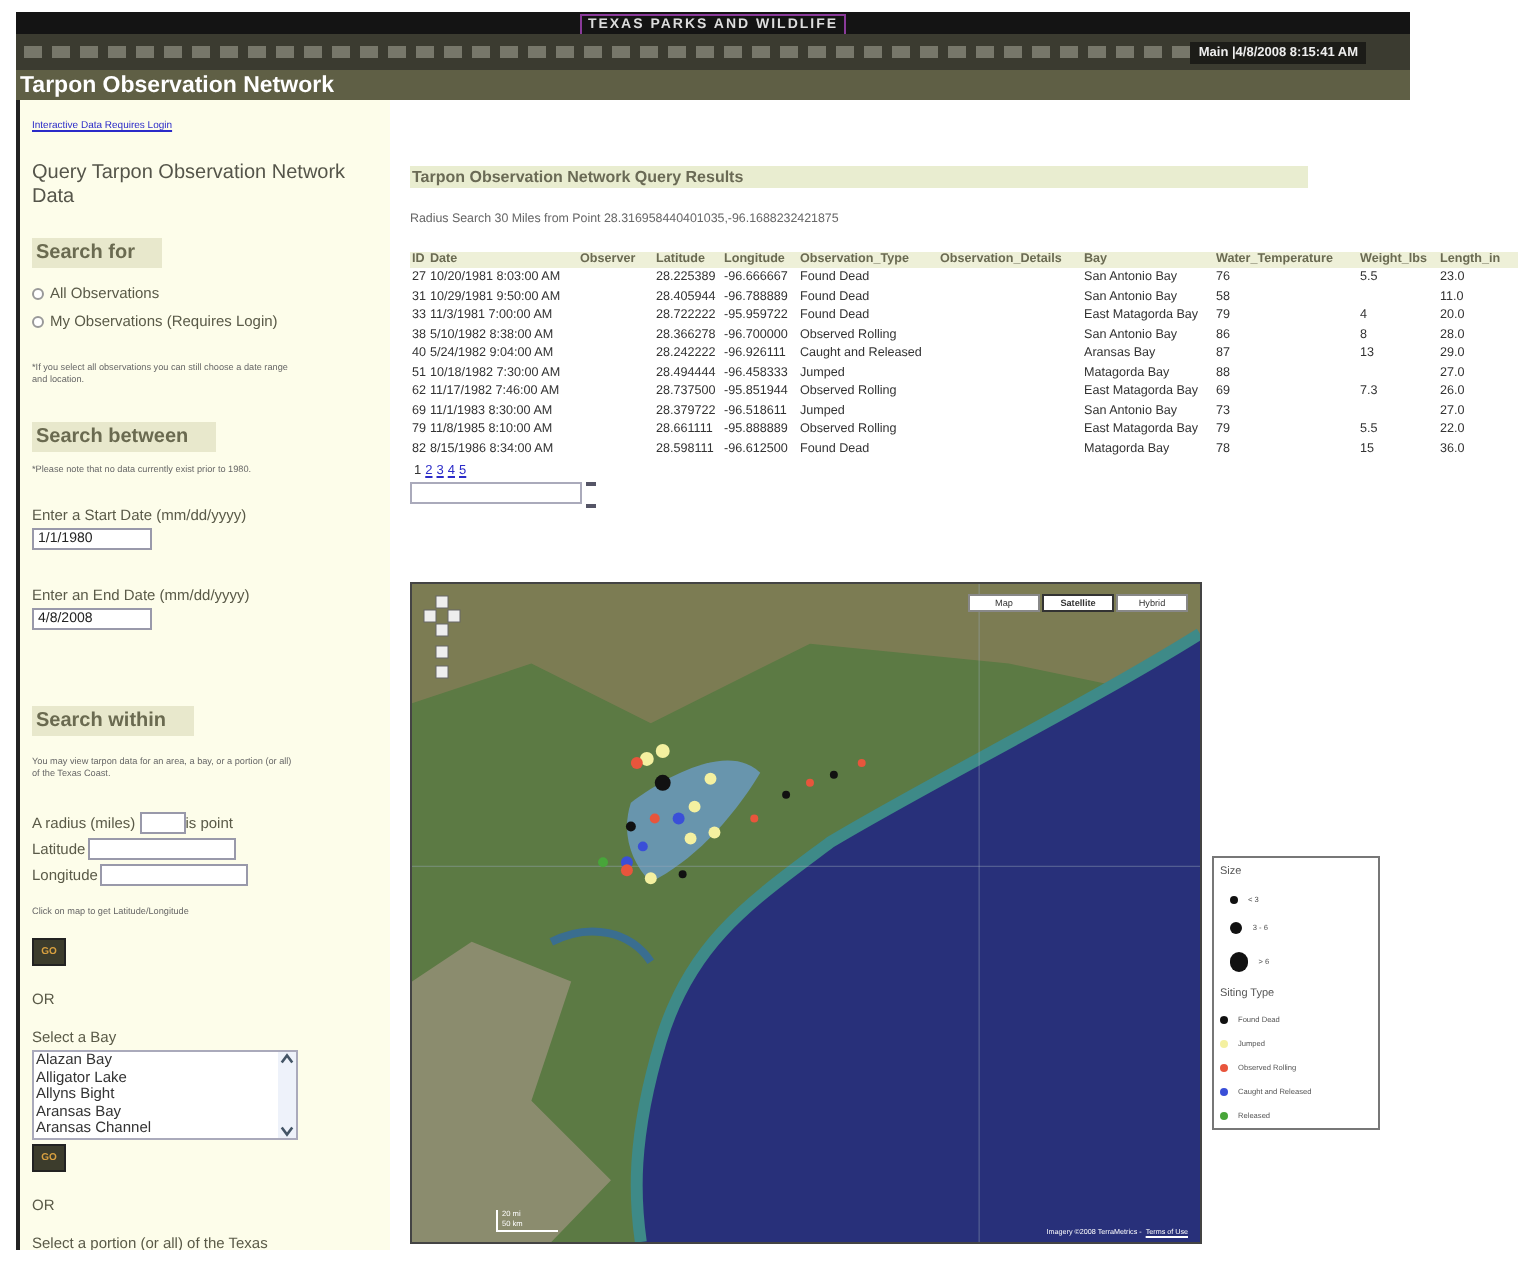 Image resolution: width=1518 pixels, height=1262 pixels. What do you see at coordinates (287, 1131) in the screenshot?
I see `scroll-down-icon` at bounding box center [287, 1131].